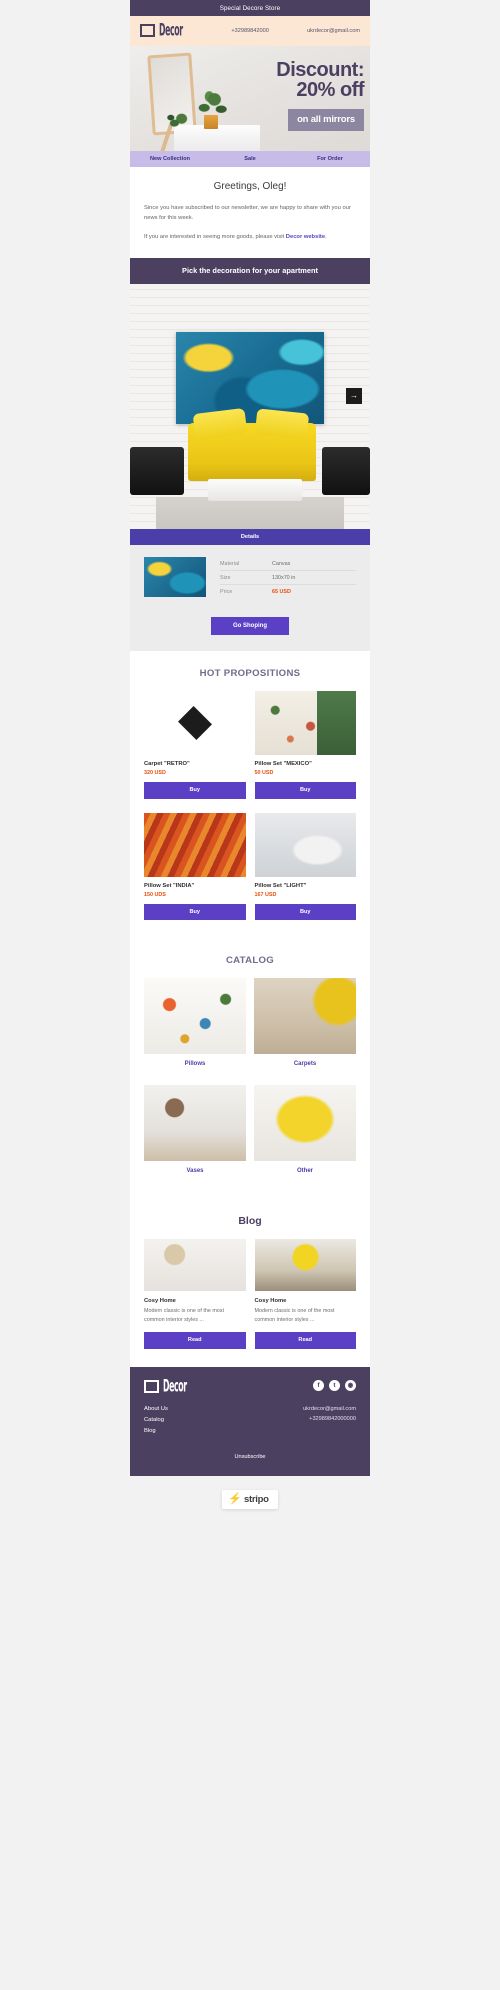 The width and height of the screenshot is (500, 1990). What do you see at coordinates (305, 1066) in the screenshot?
I see `catalog-label-carpets: Carpets` at bounding box center [305, 1066].